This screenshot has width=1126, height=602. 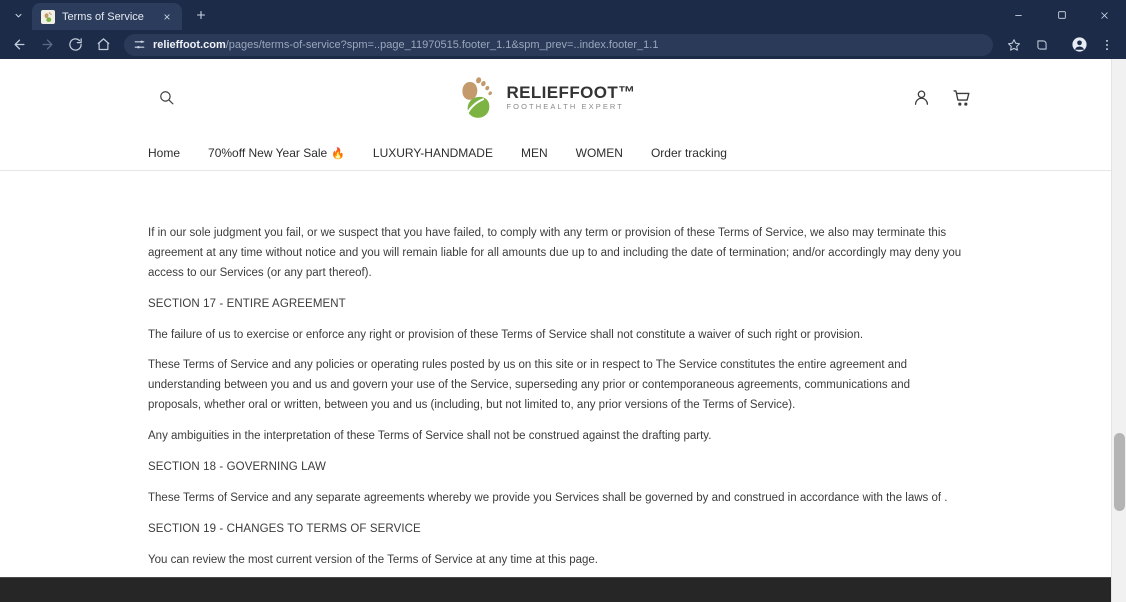 What do you see at coordinates (167, 17) in the screenshot?
I see `tab-close-icon: ×` at bounding box center [167, 17].